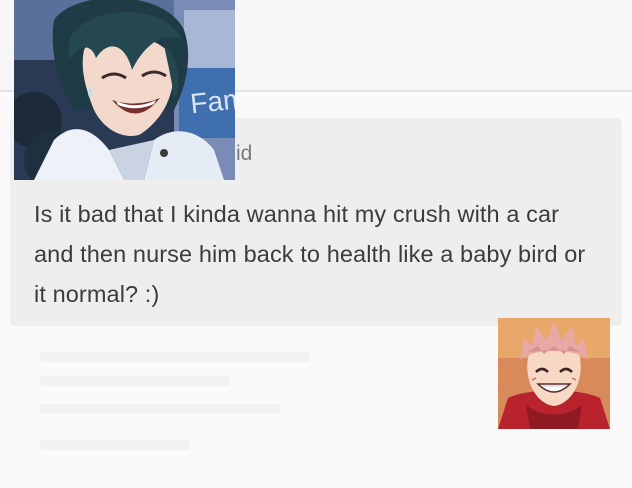 The width and height of the screenshot is (632, 488). What do you see at coordinates (244, 153) in the screenshot?
I see `asker-name-fragment: id` at bounding box center [244, 153].